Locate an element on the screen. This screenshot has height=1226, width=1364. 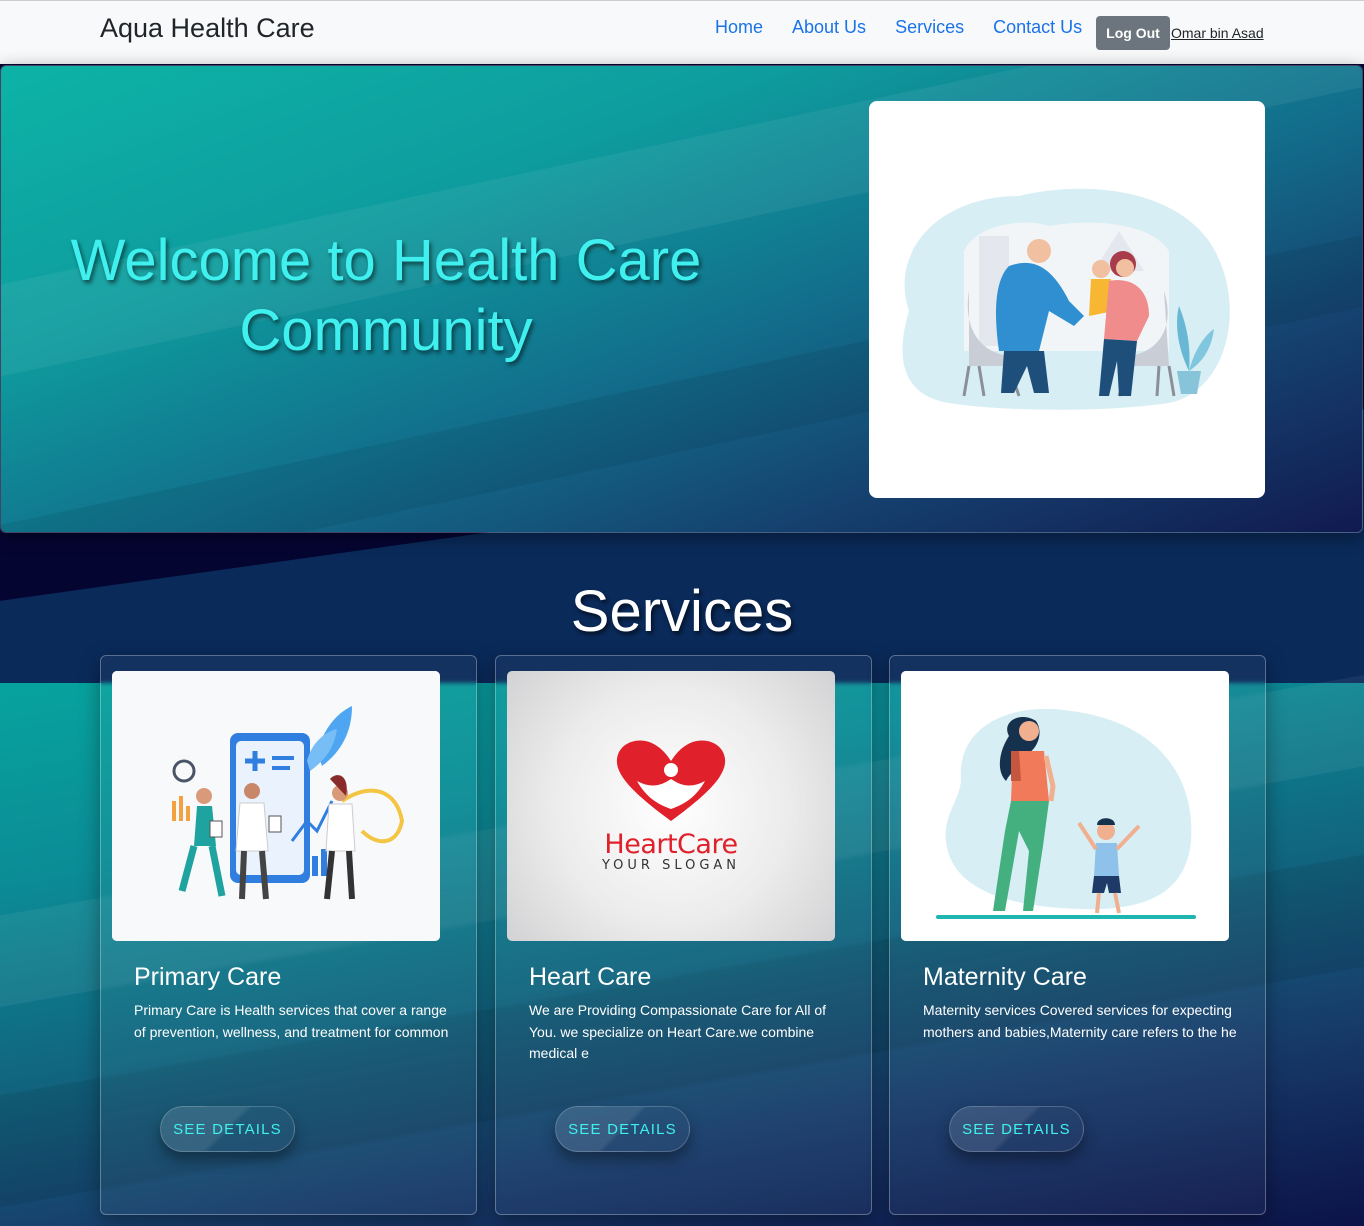
heartcare-slogan: YOUR SLOGAN is located at coordinates (671, 865).